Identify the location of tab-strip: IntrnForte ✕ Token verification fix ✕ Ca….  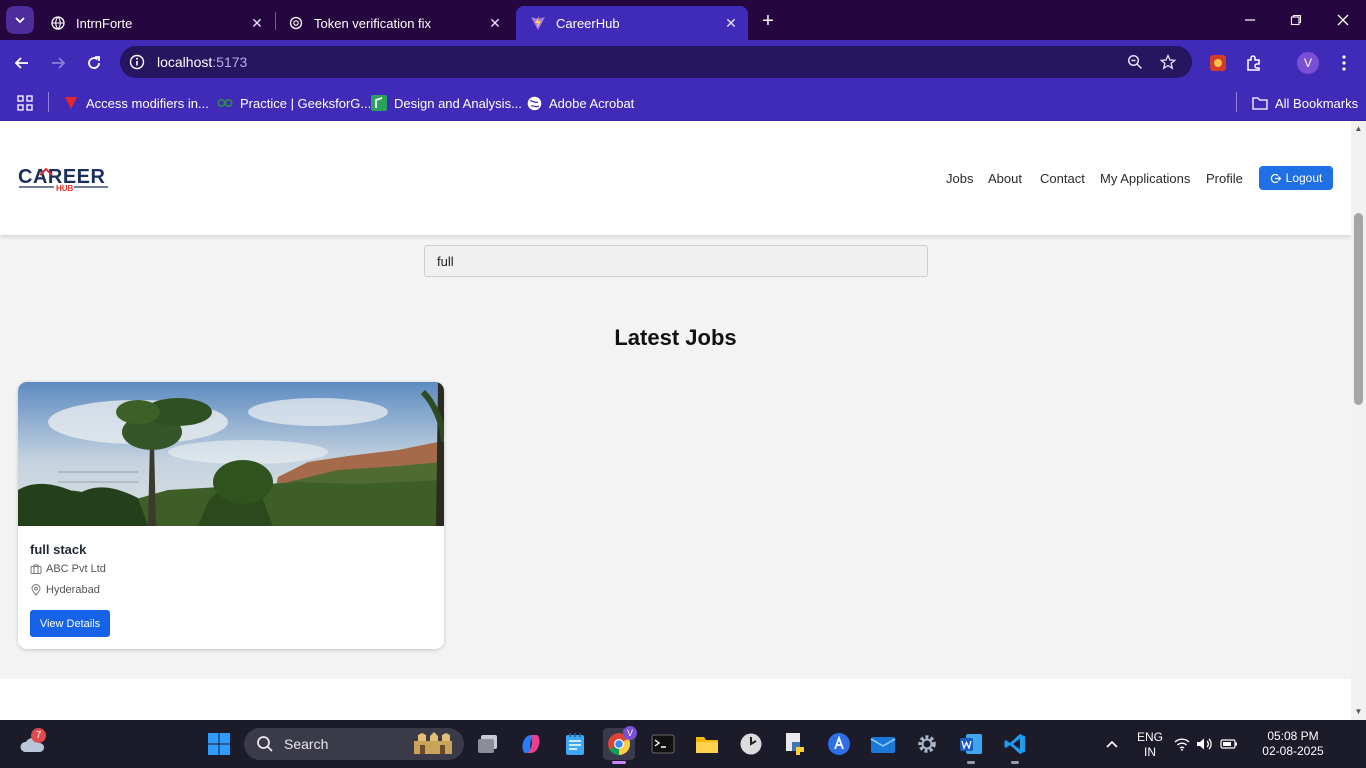
(683, 20).